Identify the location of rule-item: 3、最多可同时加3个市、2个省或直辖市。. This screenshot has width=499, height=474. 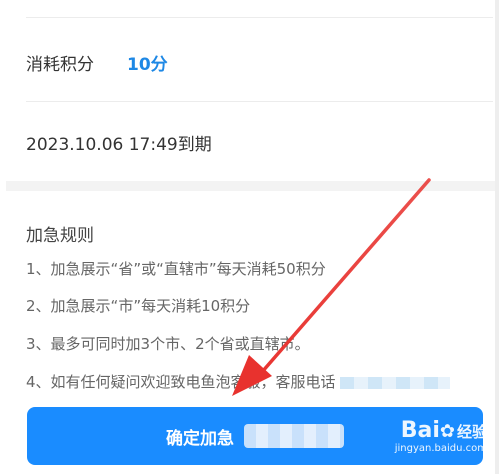
(168, 344).